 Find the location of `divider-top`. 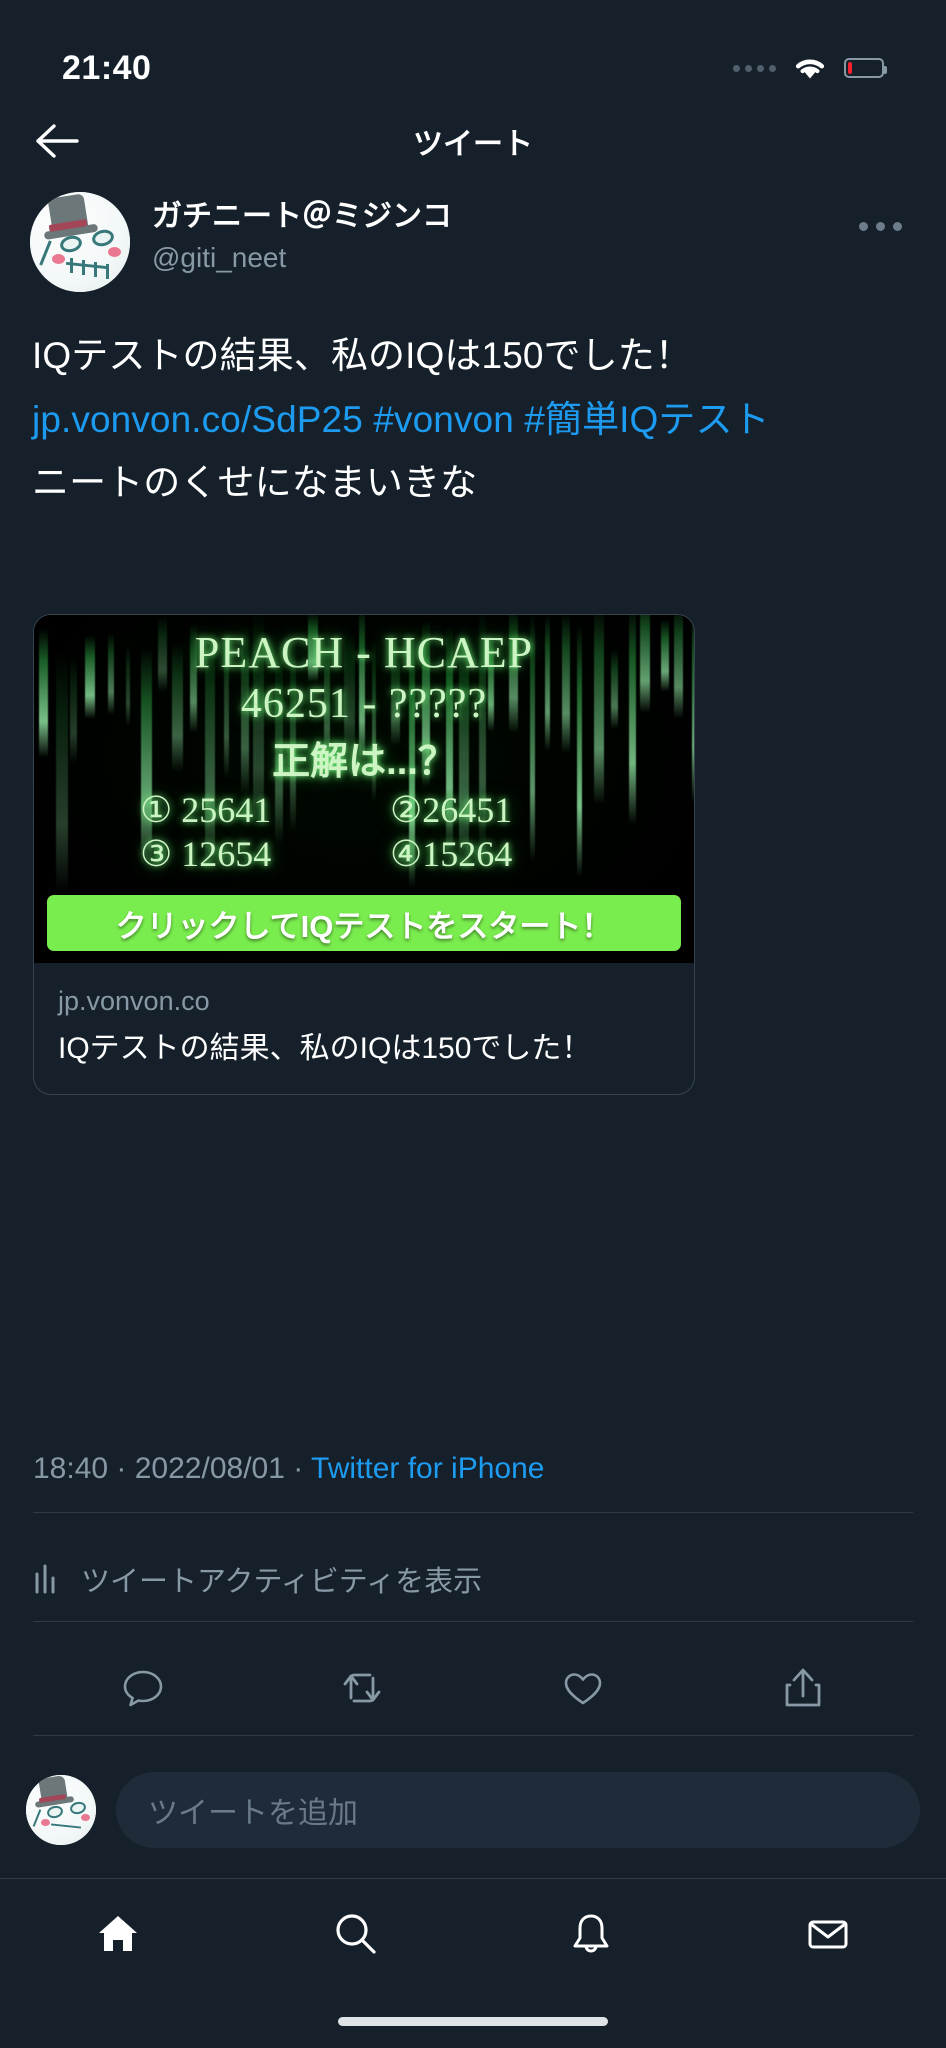

divider-top is located at coordinates (473, 1512).